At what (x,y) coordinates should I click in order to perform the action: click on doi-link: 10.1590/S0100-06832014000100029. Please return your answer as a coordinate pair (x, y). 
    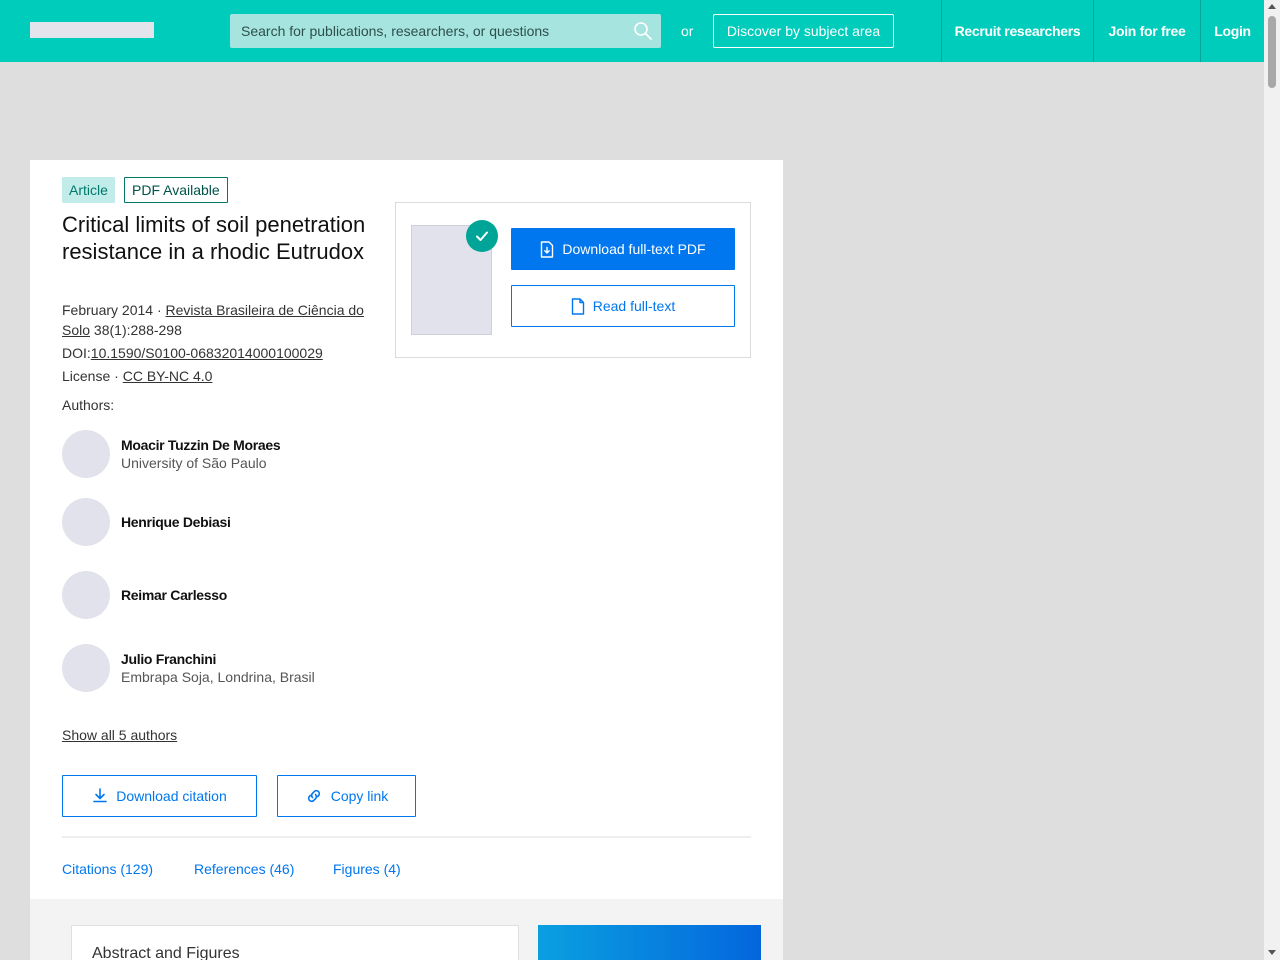
    Looking at the image, I should click on (207, 353).